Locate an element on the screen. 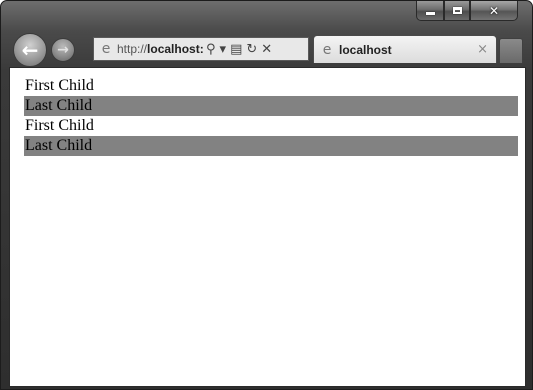  chevron-down-icon: ▾ is located at coordinates (223, 49).